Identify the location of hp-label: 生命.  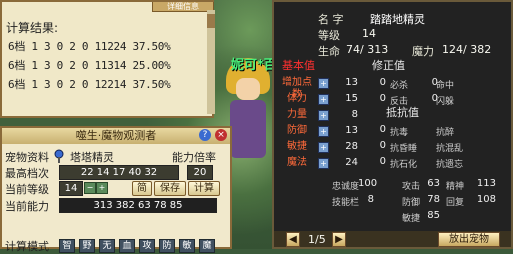
(329, 51).